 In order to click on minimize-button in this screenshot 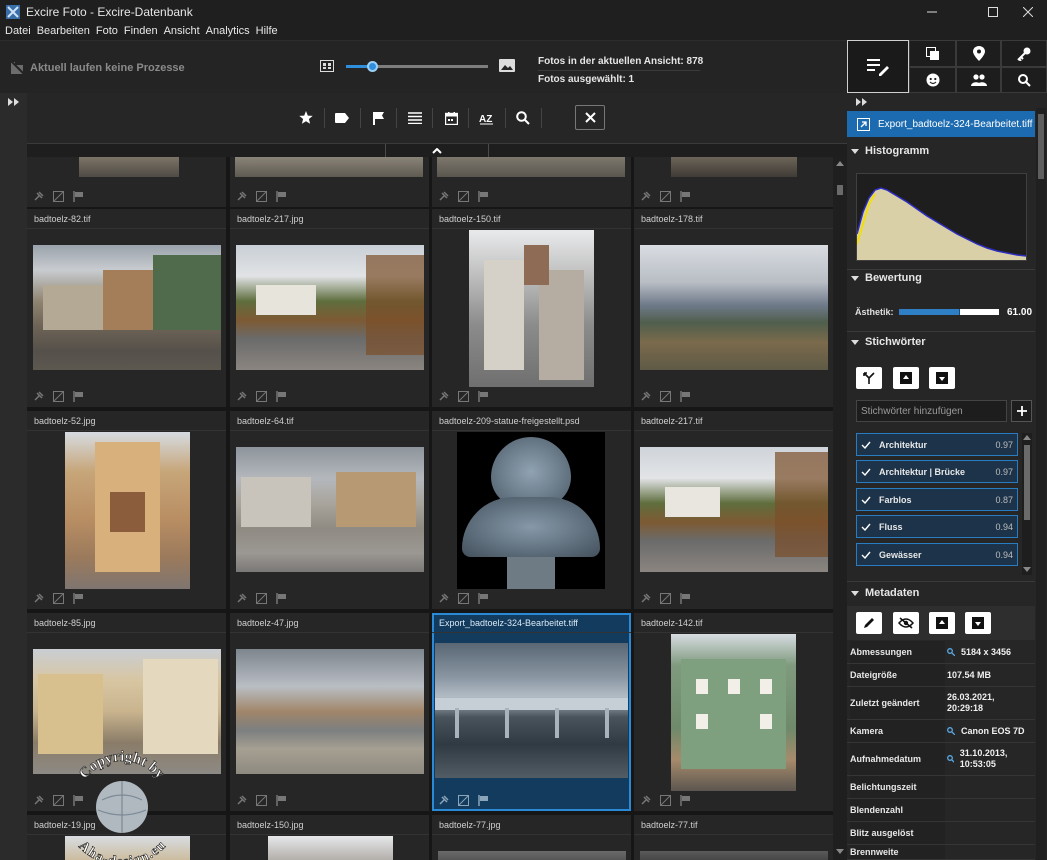, I will do `click(932, 12)`.